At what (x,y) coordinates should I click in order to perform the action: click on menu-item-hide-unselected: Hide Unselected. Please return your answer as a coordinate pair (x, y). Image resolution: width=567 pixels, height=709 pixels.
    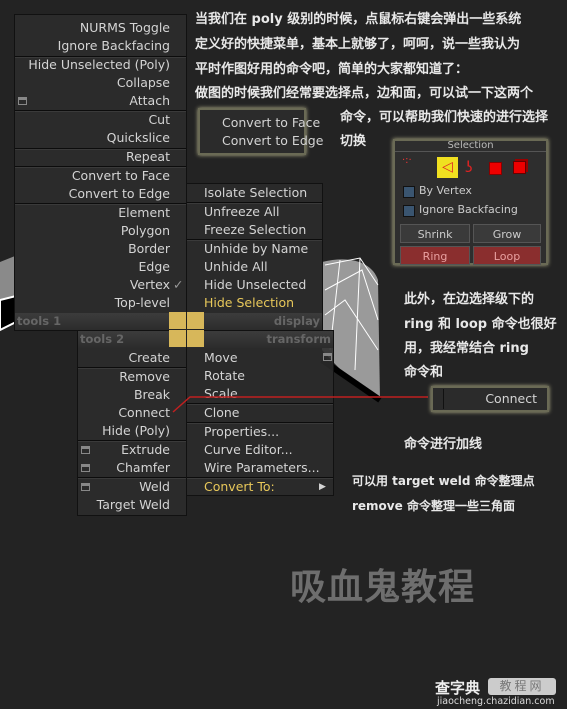
    Looking at the image, I should click on (255, 285).